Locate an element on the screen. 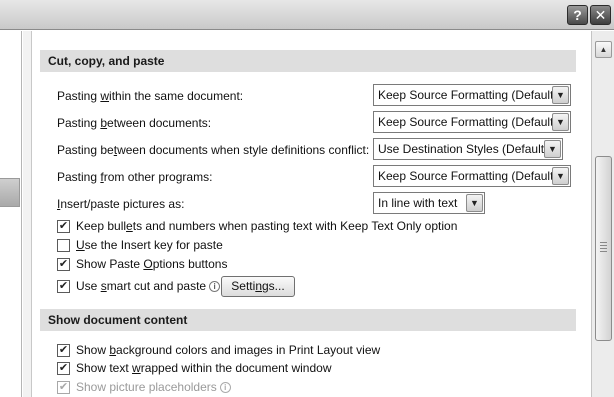 This screenshot has width=614, height=397. scrollbar-thumb is located at coordinates (603, 248).